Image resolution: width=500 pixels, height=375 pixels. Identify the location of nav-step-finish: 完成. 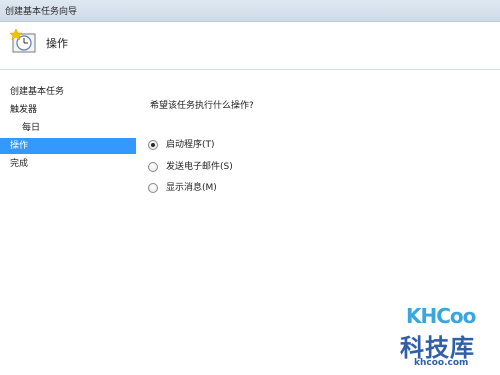
(68, 164).